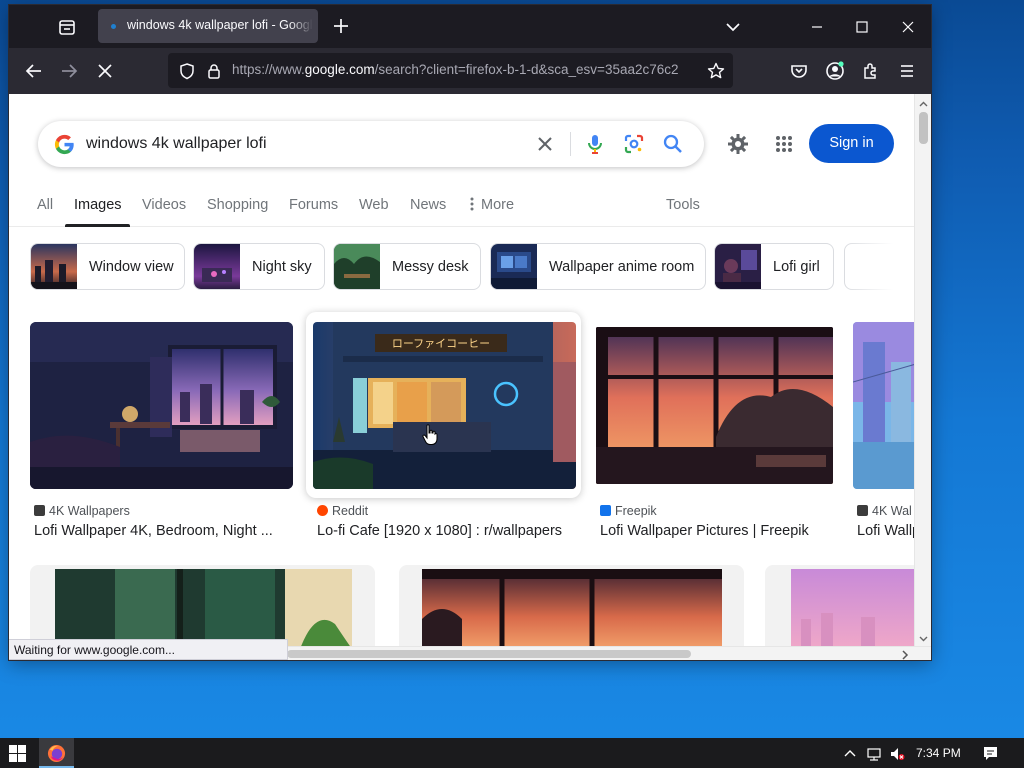 The image size is (1024, 768). What do you see at coordinates (17, 753) in the screenshot?
I see `windows-start-icon` at bounding box center [17, 753].